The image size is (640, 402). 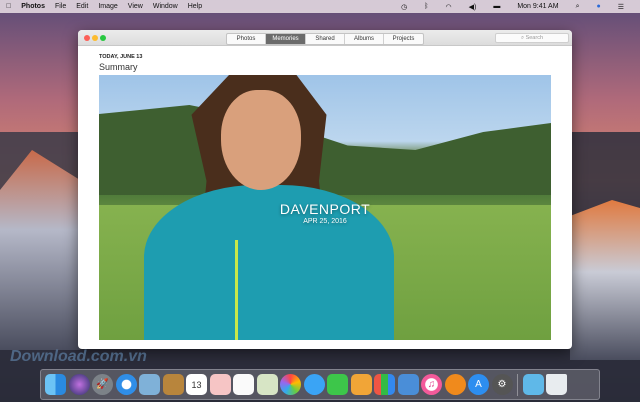 I want to click on photo-subject-face, so click(x=261, y=140).